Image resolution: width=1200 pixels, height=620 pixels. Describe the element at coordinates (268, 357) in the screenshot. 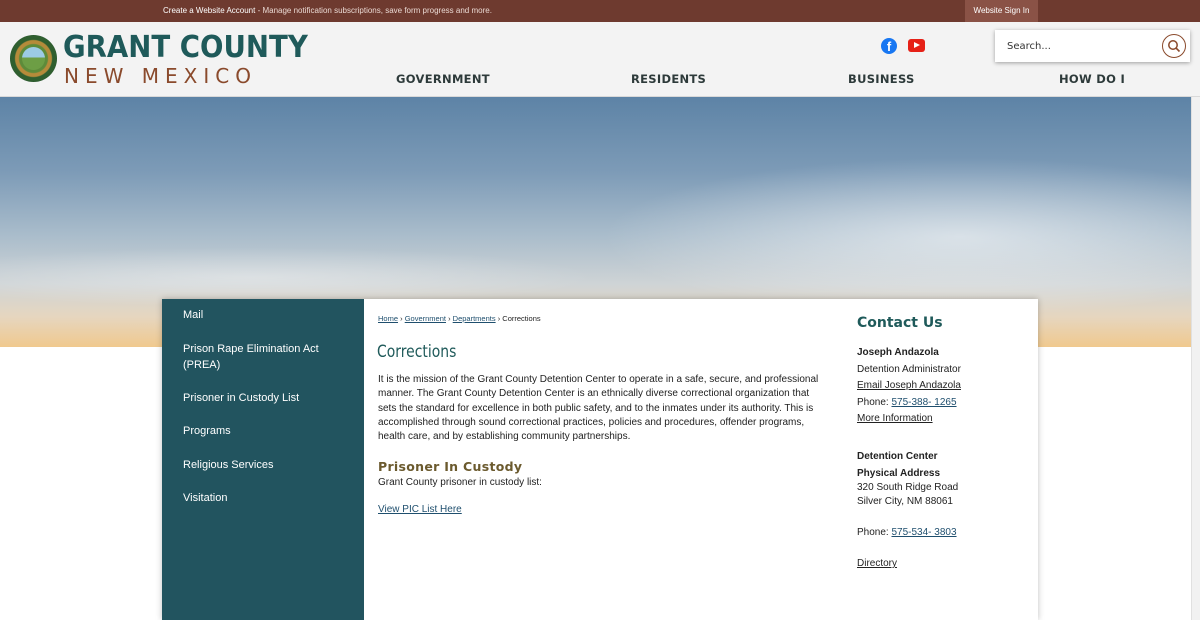

I see `sidebar-item-prea: Prison Rape Elimination Act (PREA)` at that location.